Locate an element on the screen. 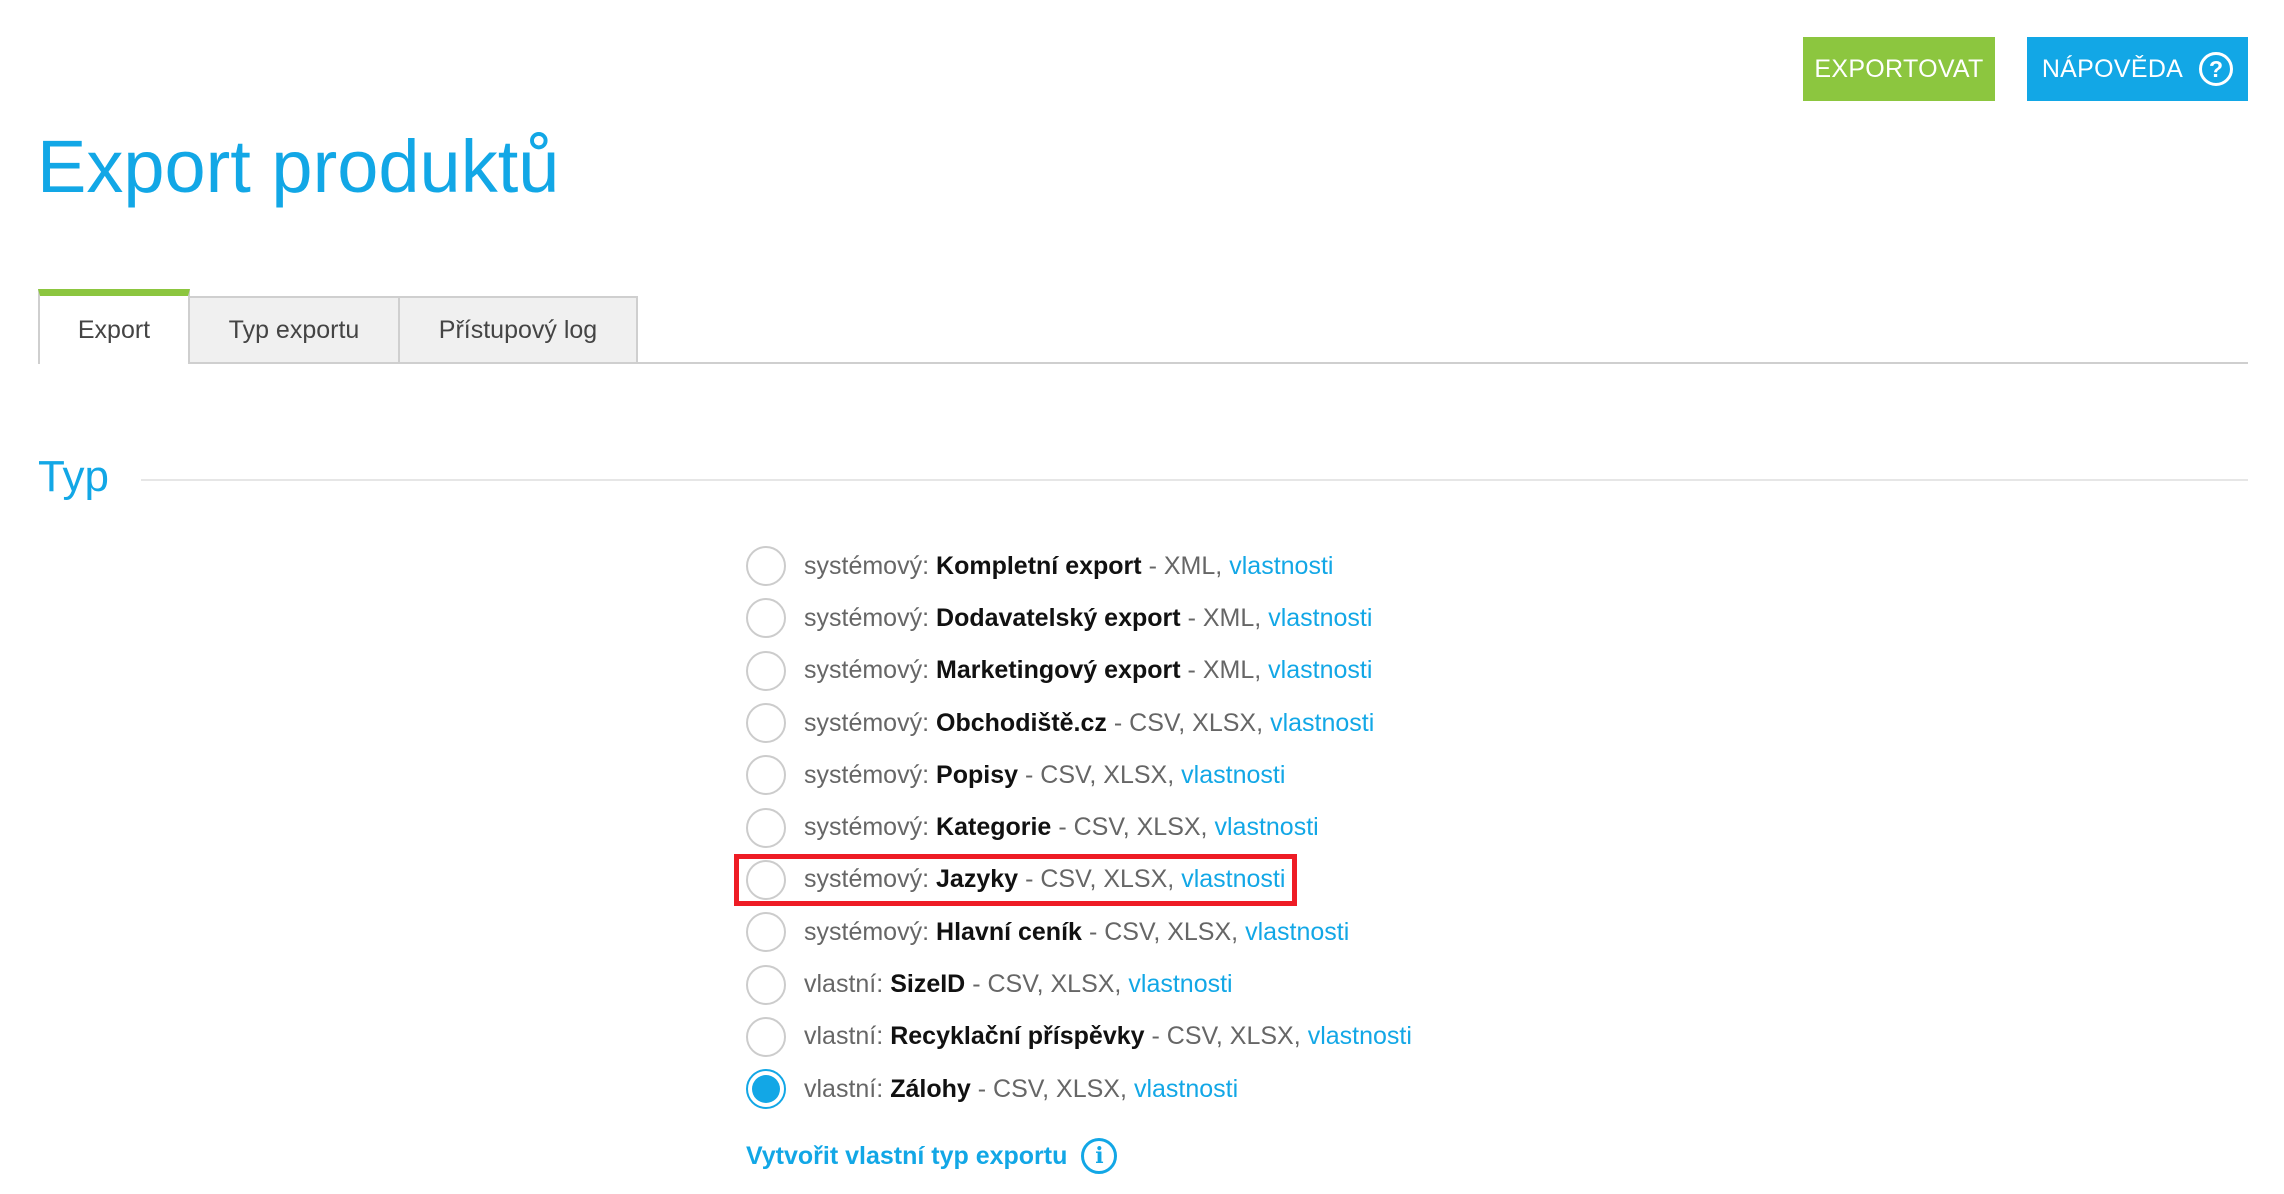  tab-export-type: Typ exportu is located at coordinates (294, 329).